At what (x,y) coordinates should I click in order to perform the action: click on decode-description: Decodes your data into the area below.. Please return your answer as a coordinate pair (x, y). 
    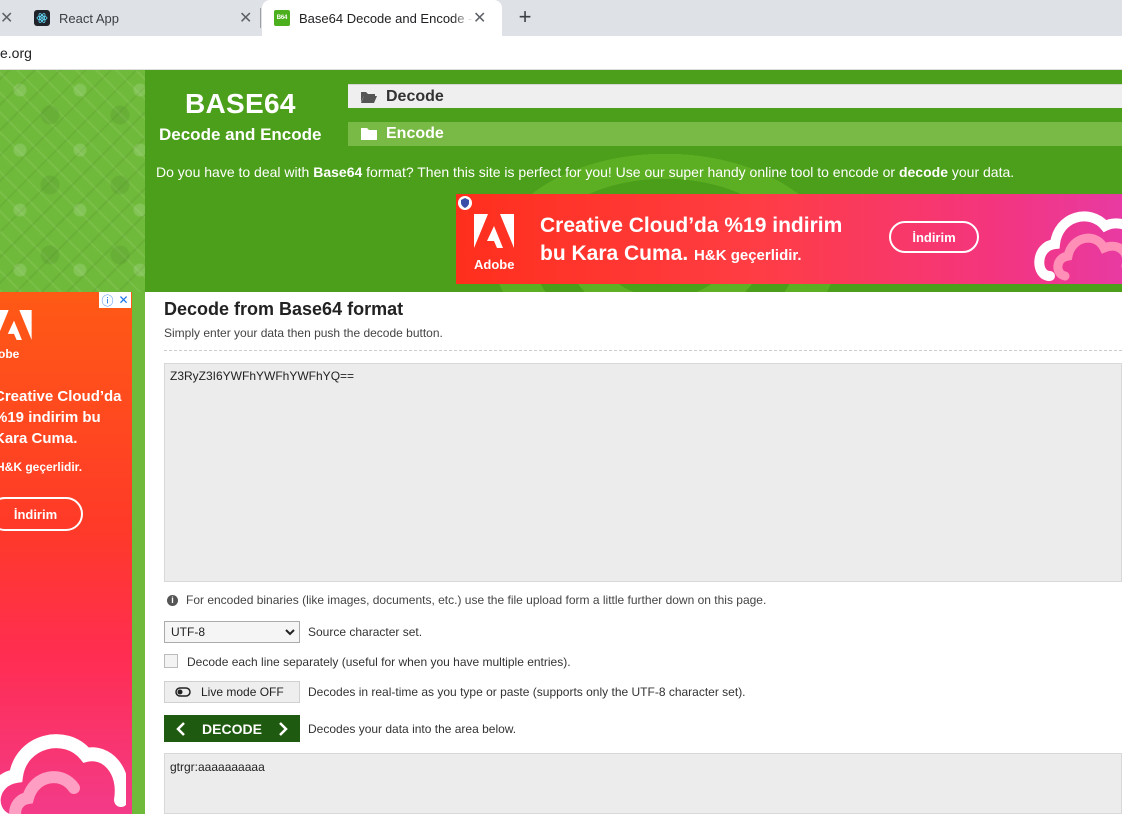
    Looking at the image, I should click on (412, 729).